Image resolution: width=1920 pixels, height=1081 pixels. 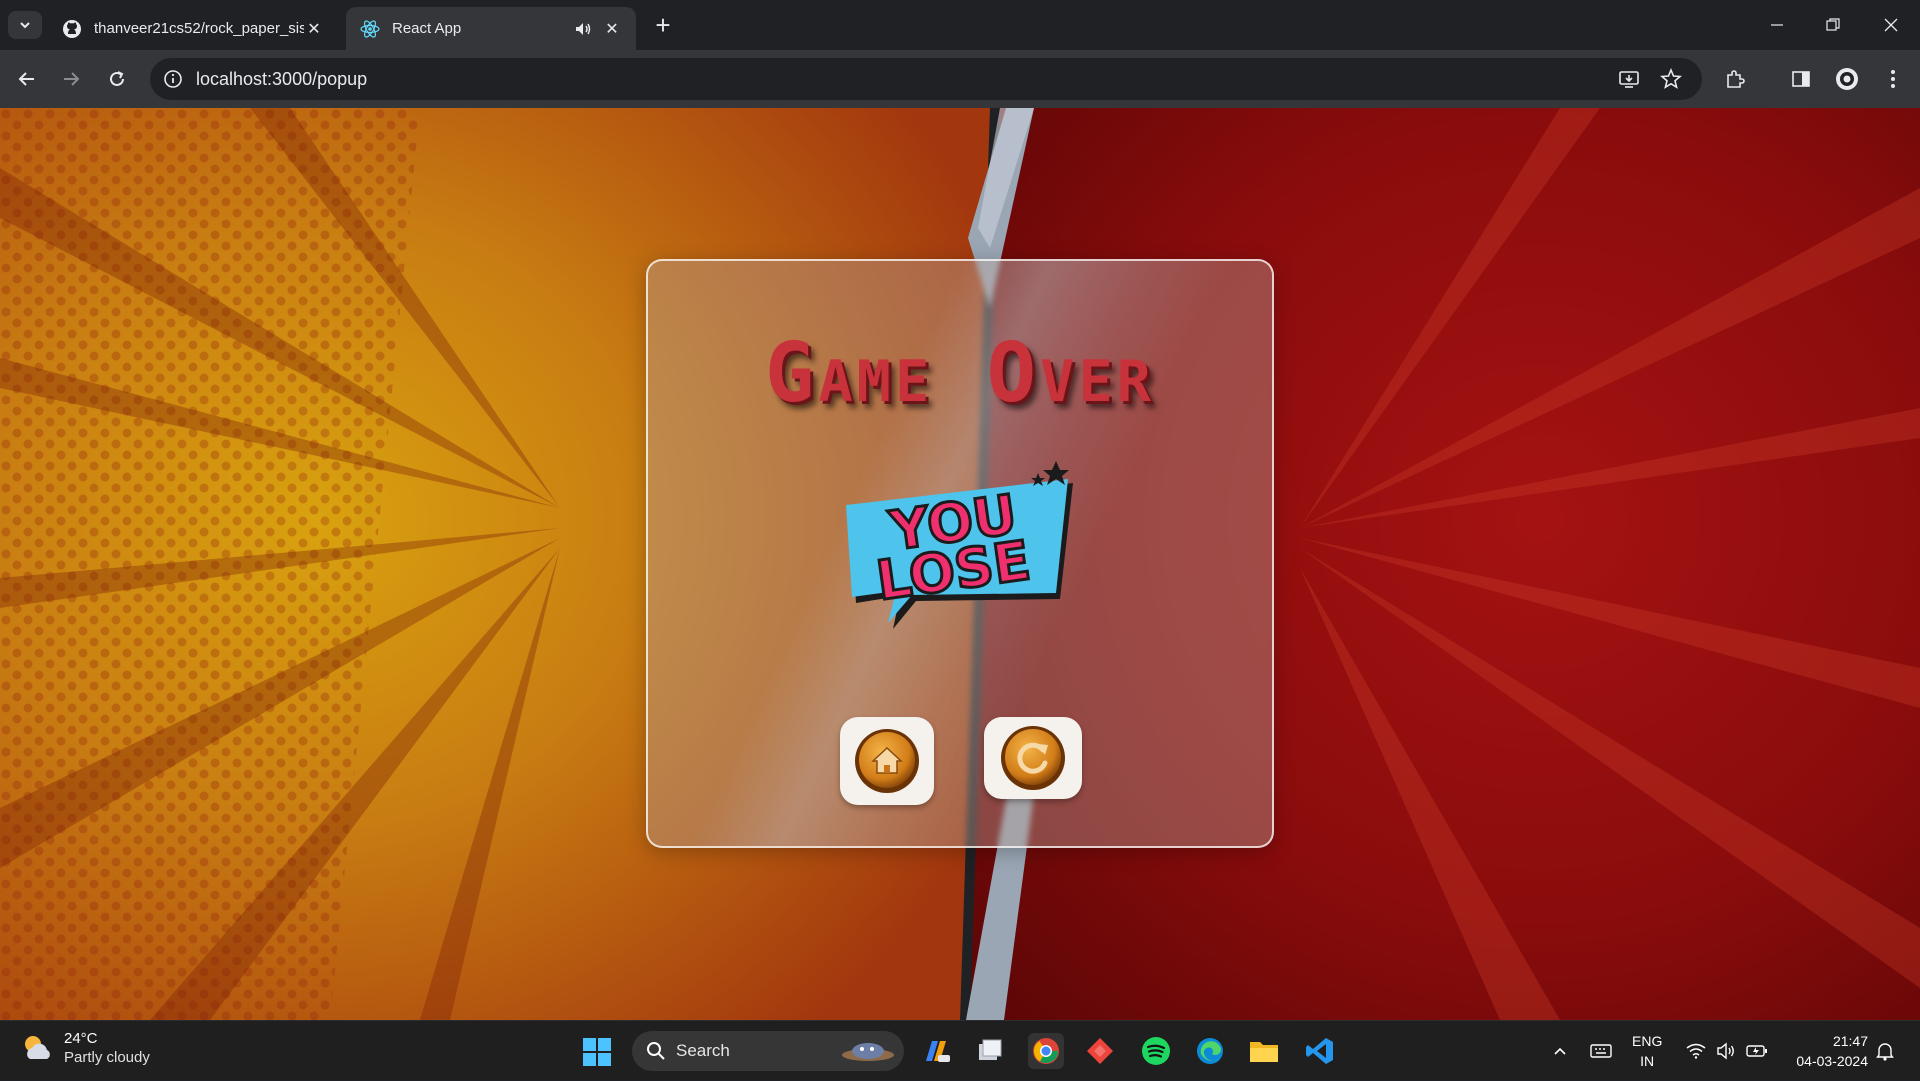 What do you see at coordinates (990, 1051) in the screenshot?
I see `task-view-icon` at bounding box center [990, 1051].